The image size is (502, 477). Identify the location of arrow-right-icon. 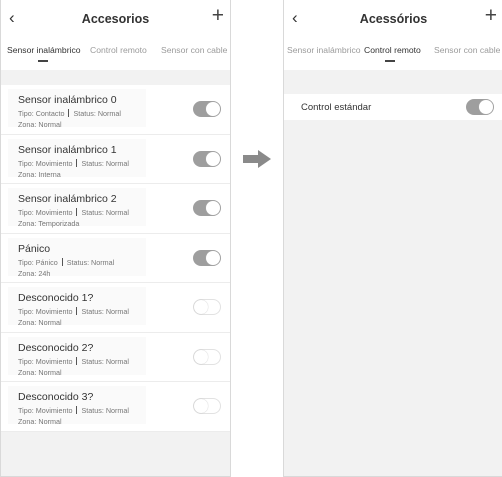
(257, 159).